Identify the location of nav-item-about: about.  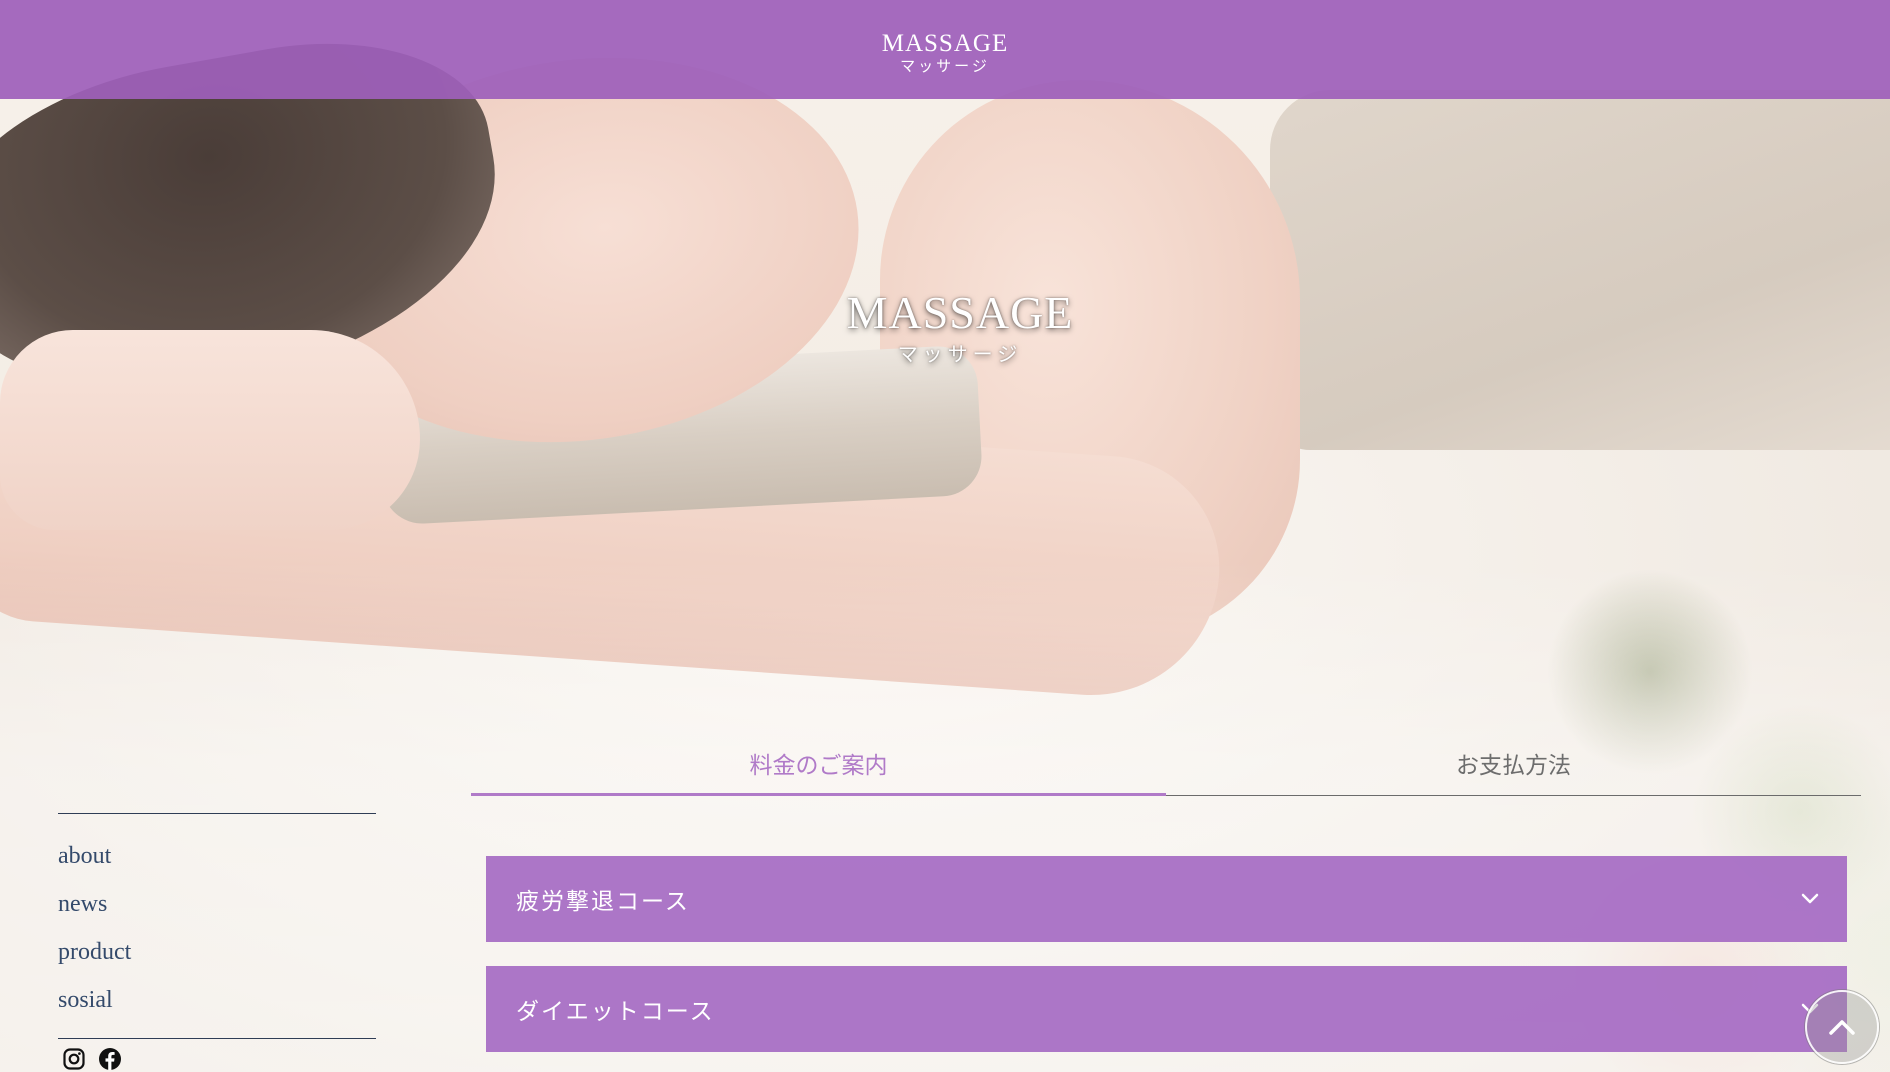
(217, 856).